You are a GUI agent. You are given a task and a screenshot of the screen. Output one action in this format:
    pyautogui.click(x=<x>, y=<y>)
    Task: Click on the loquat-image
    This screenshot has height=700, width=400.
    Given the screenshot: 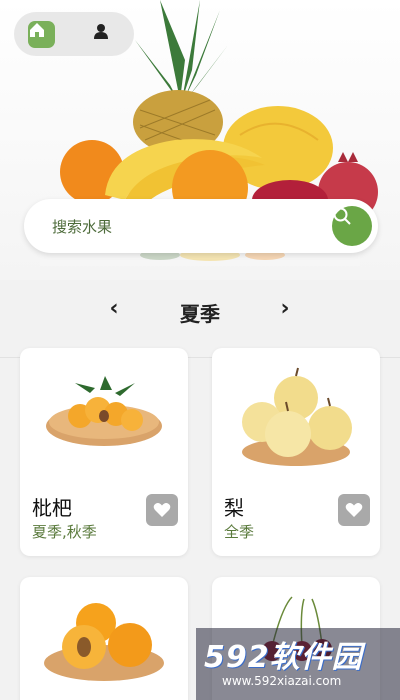 What is the action you would take?
    pyautogui.click(x=104, y=411)
    